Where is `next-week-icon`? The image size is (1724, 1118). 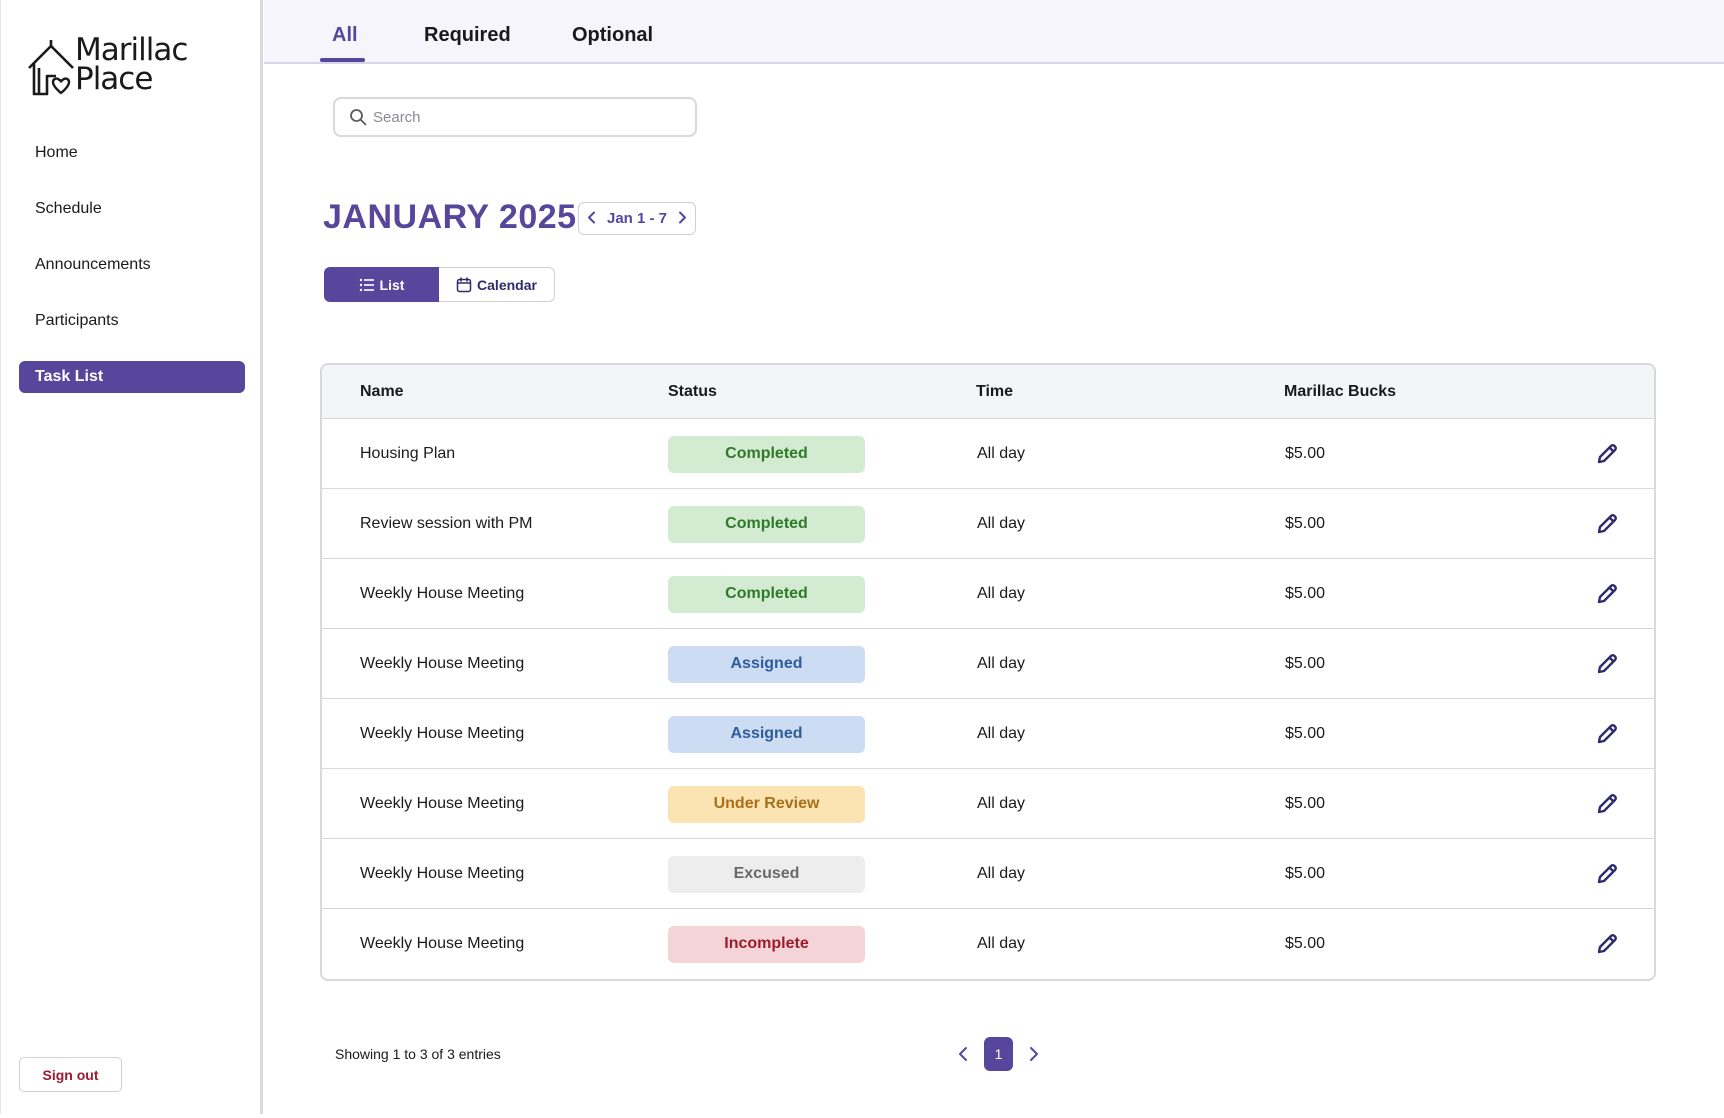
next-week-icon is located at coordinates (682, 219).